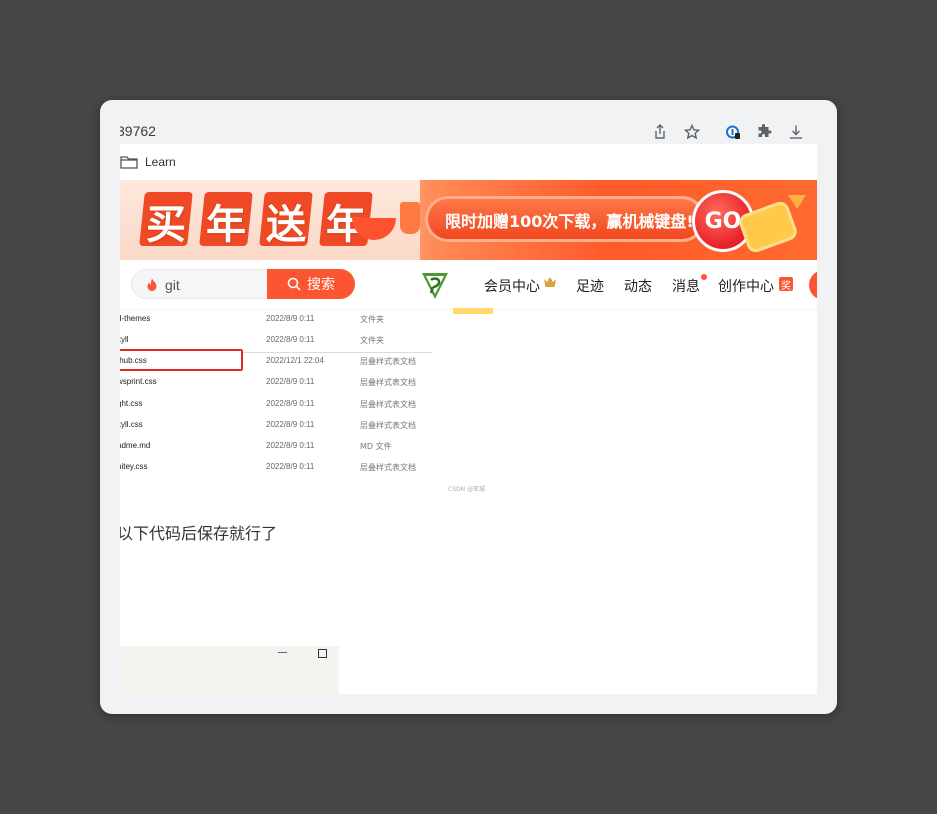  I want to click on file-name: kyll.css, so click(131, 424).